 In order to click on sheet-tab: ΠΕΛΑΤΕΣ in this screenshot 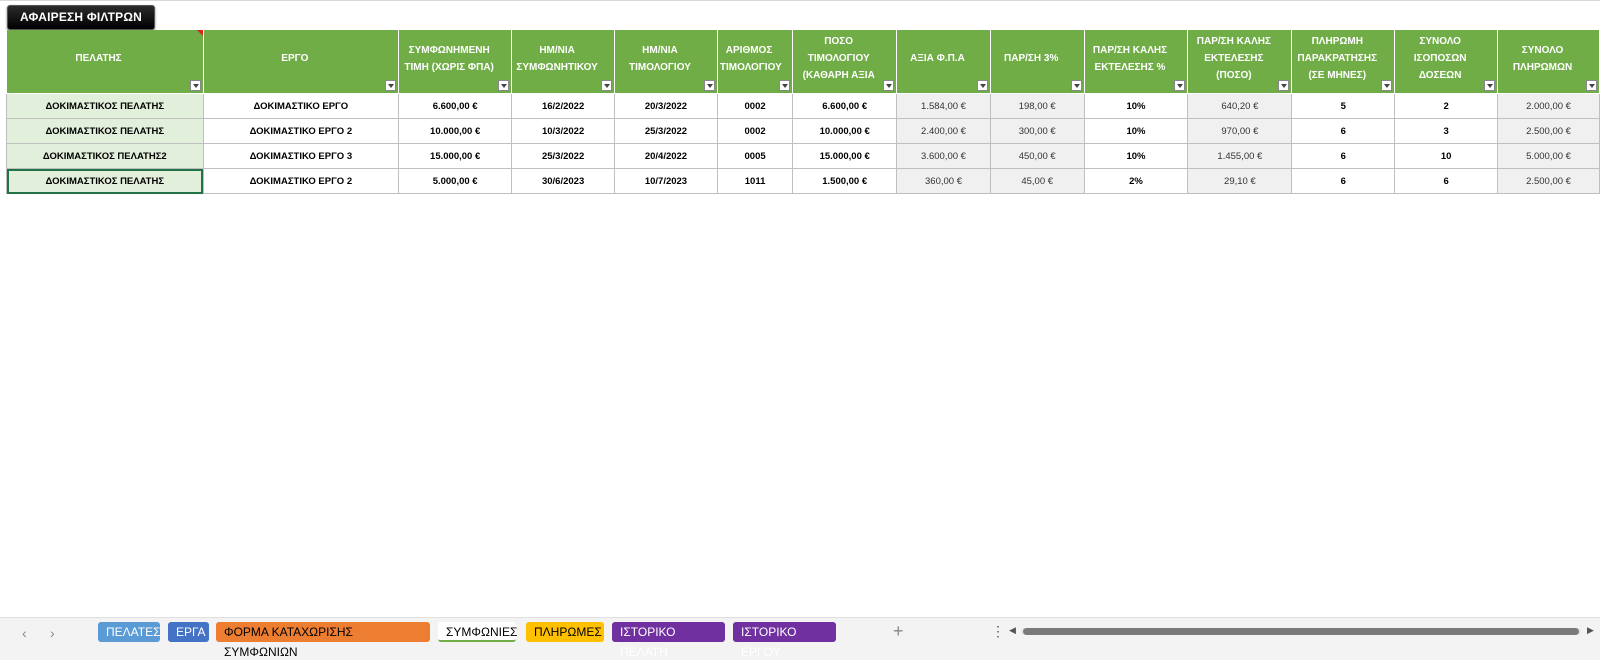, I will do `click(129, 632)`.